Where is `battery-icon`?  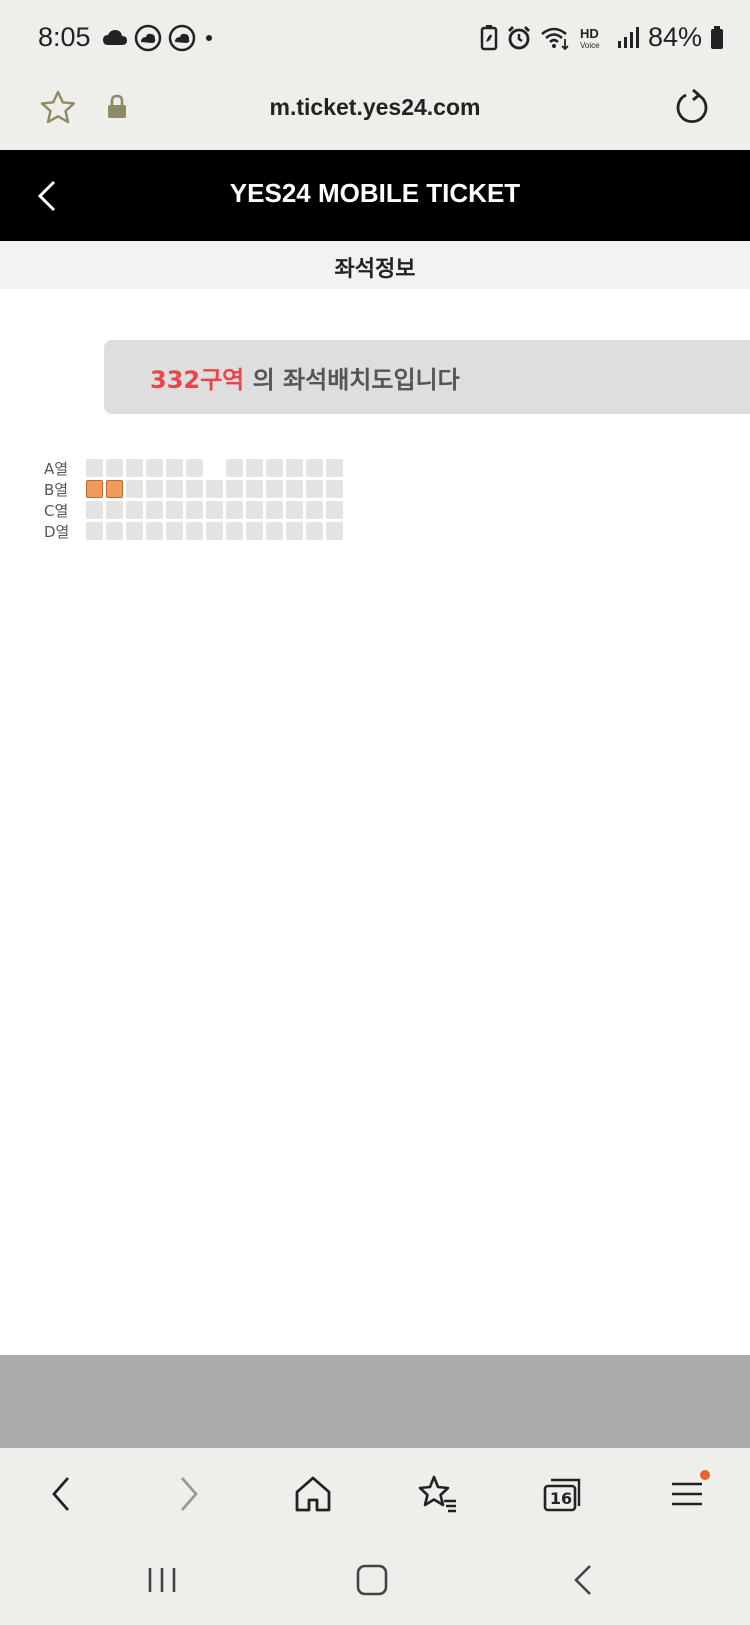
battery-icon is located at coordinates (717, 37).